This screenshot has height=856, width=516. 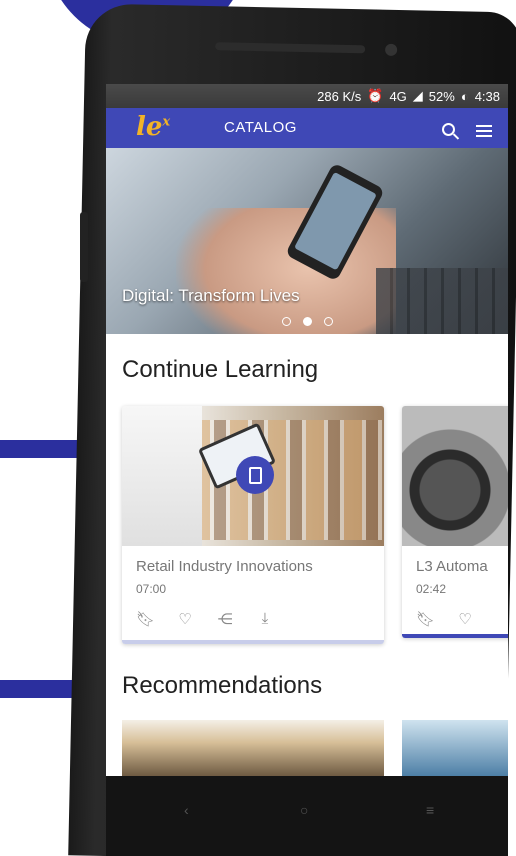 I want to click on app-bar: lex CATALOG, so click(x=307, y=128).